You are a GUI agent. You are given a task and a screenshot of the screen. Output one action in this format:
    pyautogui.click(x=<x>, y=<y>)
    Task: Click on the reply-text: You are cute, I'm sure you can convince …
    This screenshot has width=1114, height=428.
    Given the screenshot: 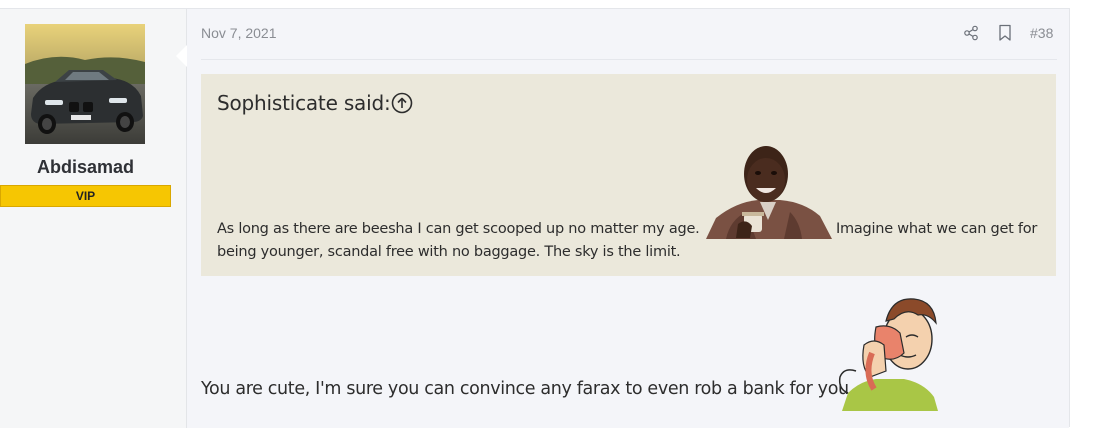 What is the action you would take?
    pyautogui.click(x=525, y=389)
    